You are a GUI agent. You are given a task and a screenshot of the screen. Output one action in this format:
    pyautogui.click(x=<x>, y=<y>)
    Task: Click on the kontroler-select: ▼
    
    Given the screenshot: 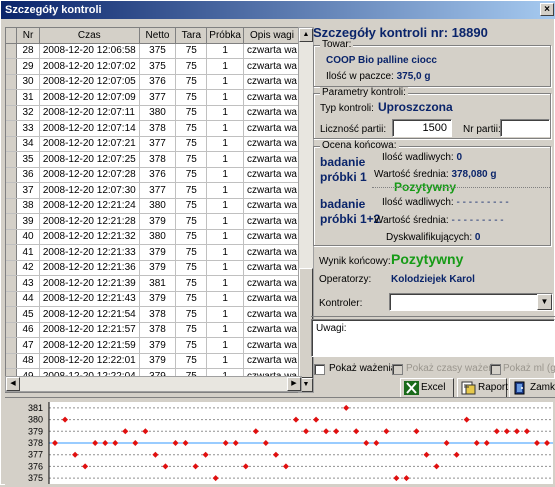 What is the action you would take?
    pyautogui.click(x=471, y=302)
    